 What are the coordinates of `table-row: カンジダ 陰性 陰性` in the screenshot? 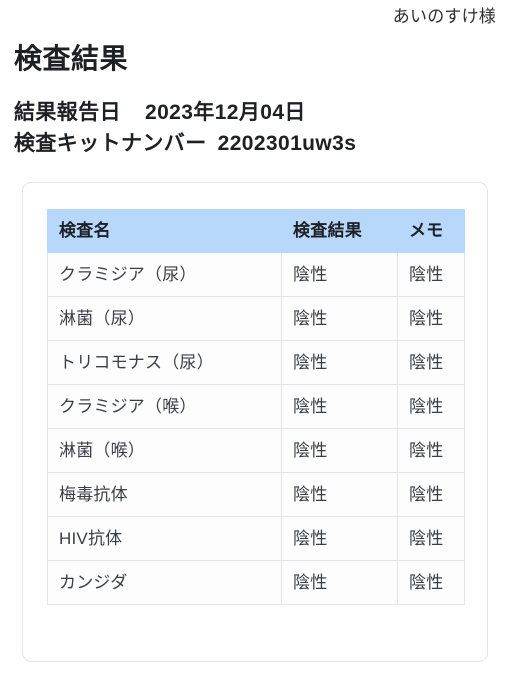 It's located at (256, 582).